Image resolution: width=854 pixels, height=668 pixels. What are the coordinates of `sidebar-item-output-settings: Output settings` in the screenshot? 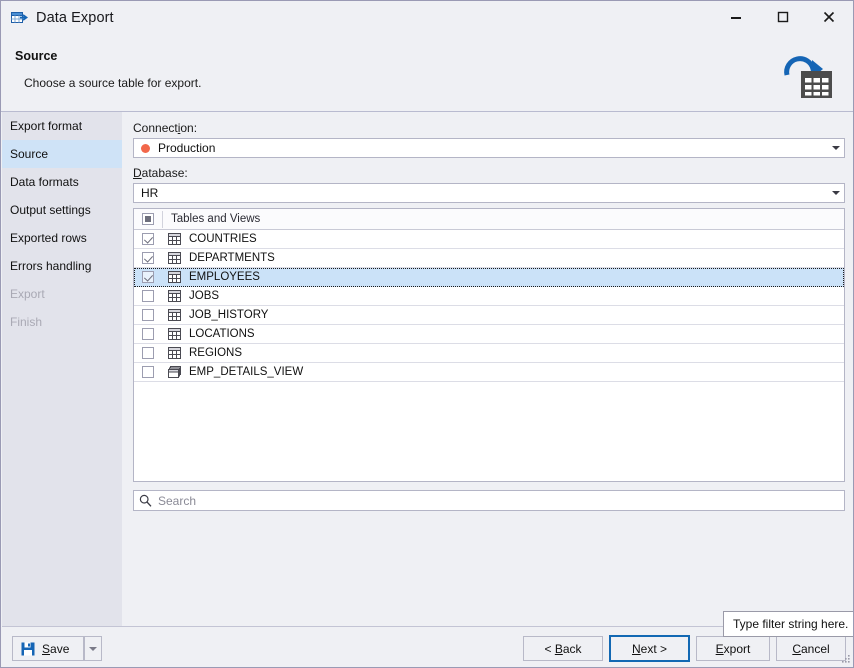 It's located at (62, 210).